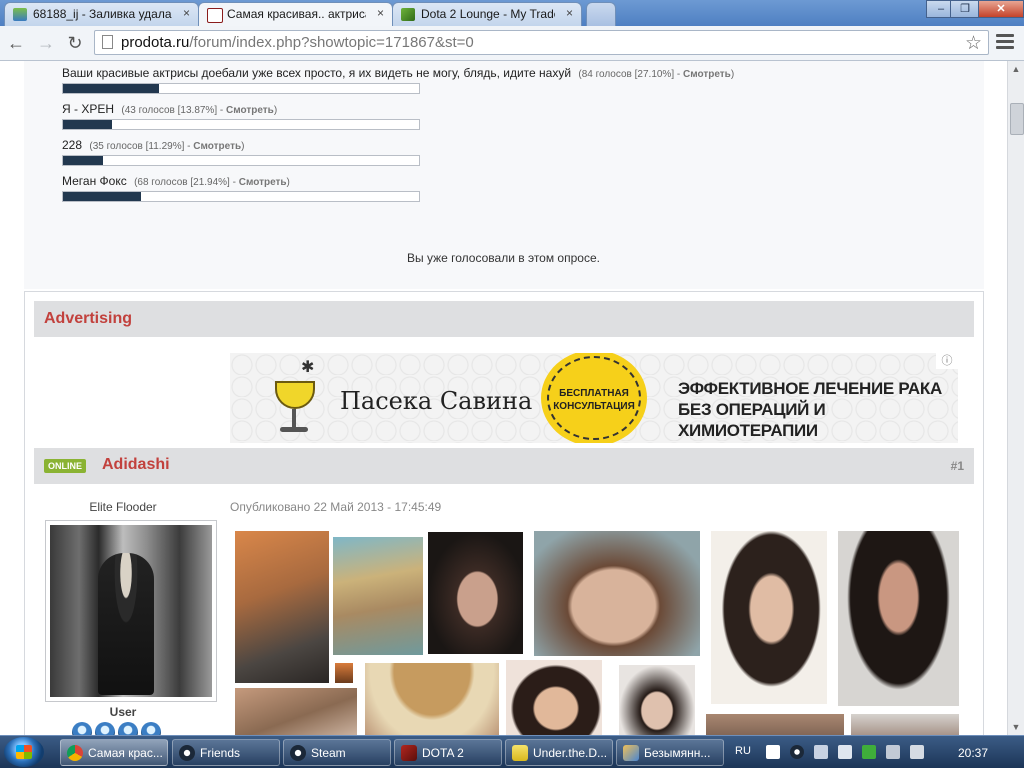 The image size is (1024, 769). What do you see at coordinates (212, 182) in the screenshot?
I see `poll-option-stat: (68 голосов [21.94%] - Смотреть)` at bounding box center [212, 182].